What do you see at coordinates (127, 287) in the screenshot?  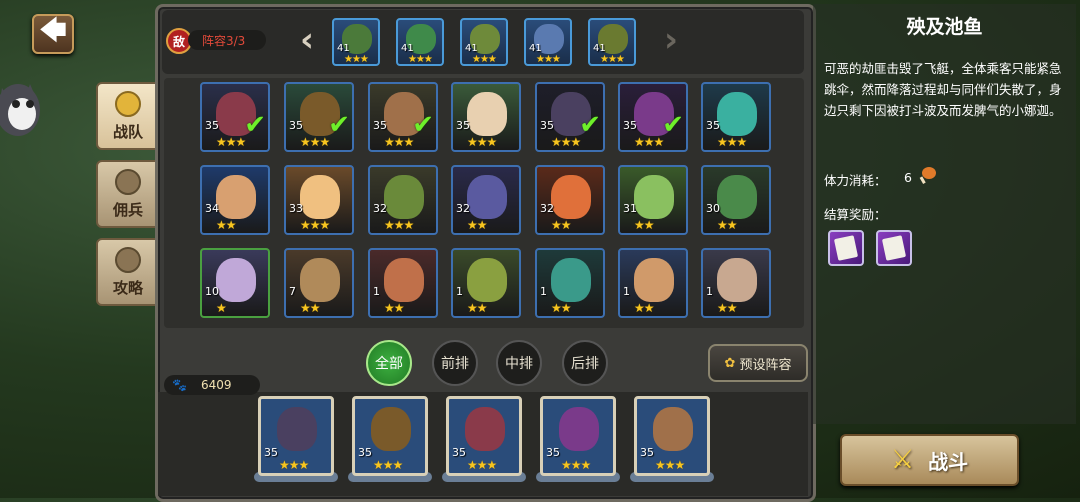 I see `tab-strategy-label: 攻略` at bounding box center [127, 287].